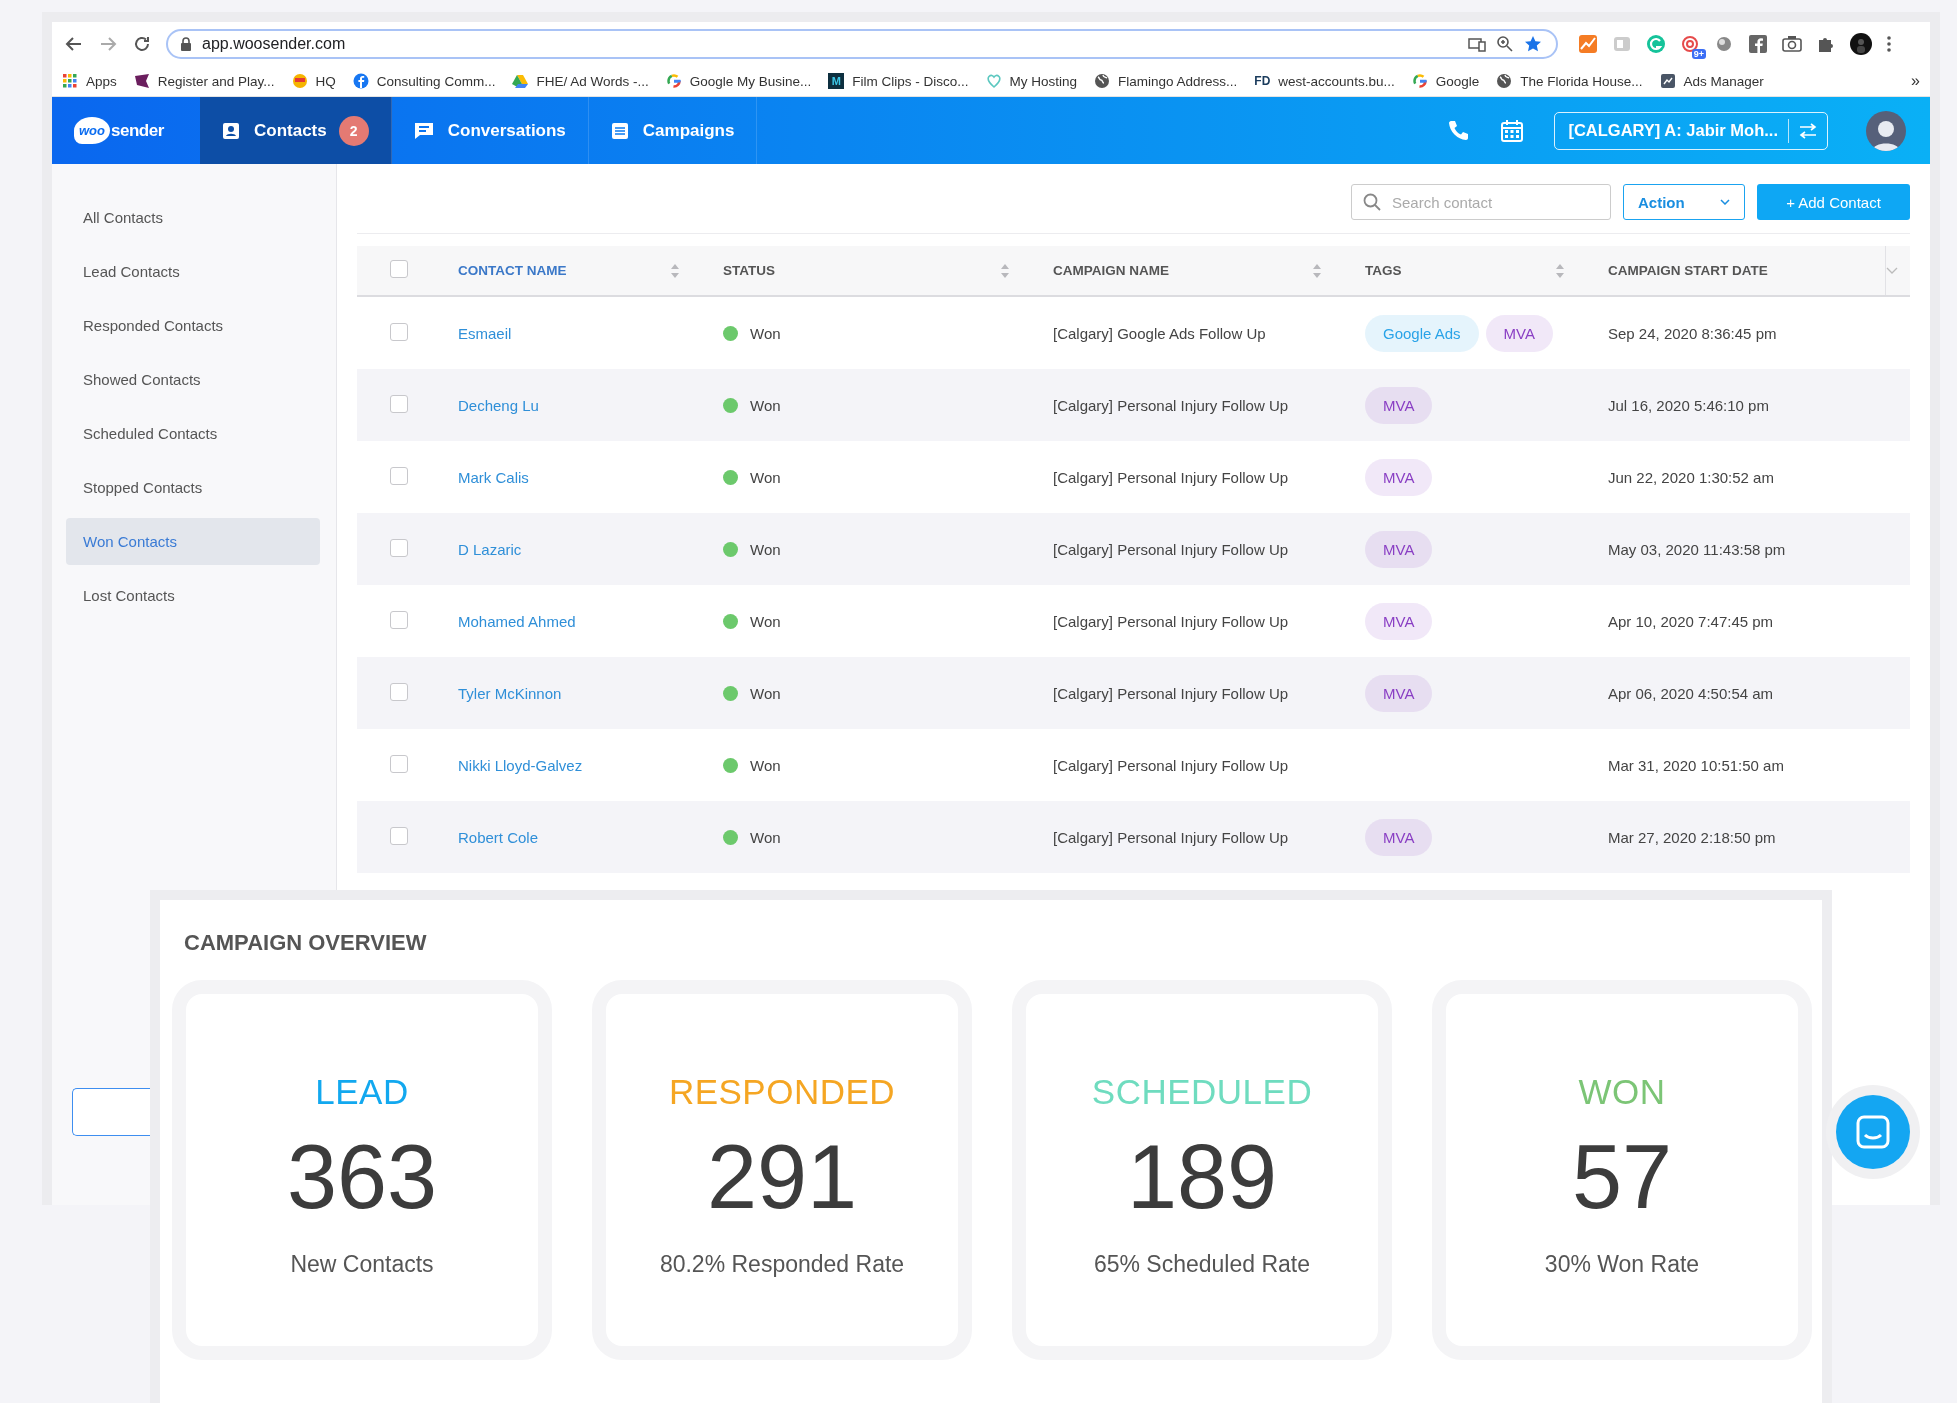 The image size is (1957, 1403). Describe the element at coordinates (673, 130) in the screenshot. I see `nav-tab: Campaigns` at that location.